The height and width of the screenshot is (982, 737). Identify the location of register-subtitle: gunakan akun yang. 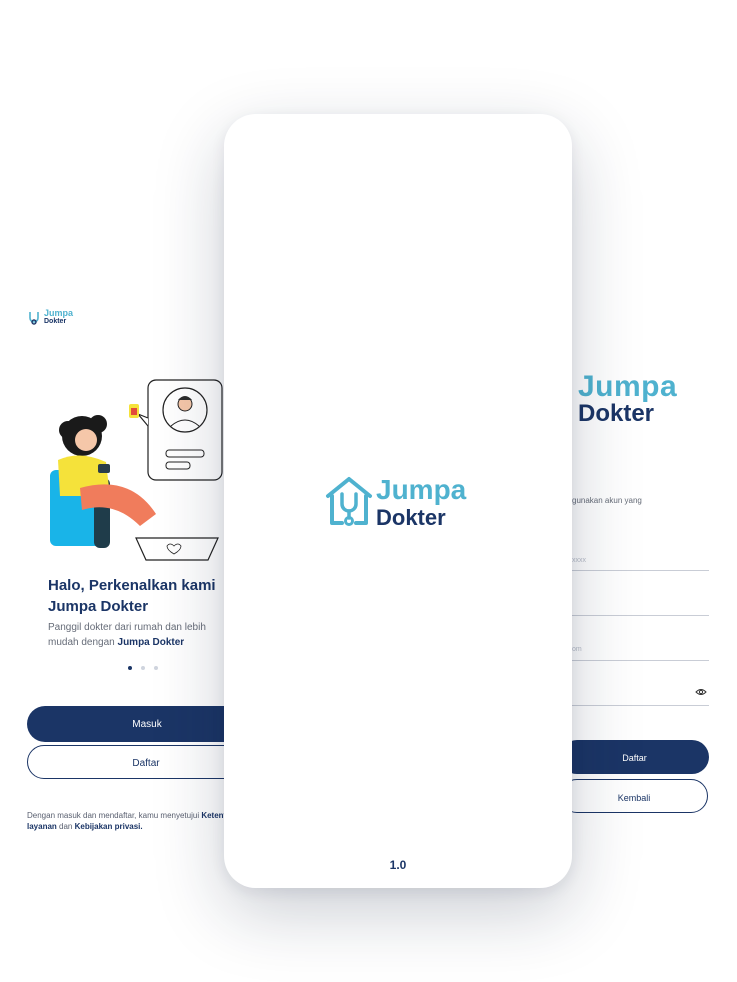
(607, 500).